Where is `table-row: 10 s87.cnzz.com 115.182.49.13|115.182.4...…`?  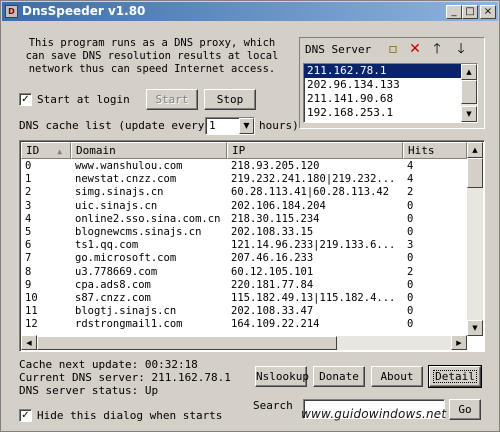 table-row: 10 s87.cnzz.com 115.182.49.13|115.182.4...… is located at coordinates (244, 298).